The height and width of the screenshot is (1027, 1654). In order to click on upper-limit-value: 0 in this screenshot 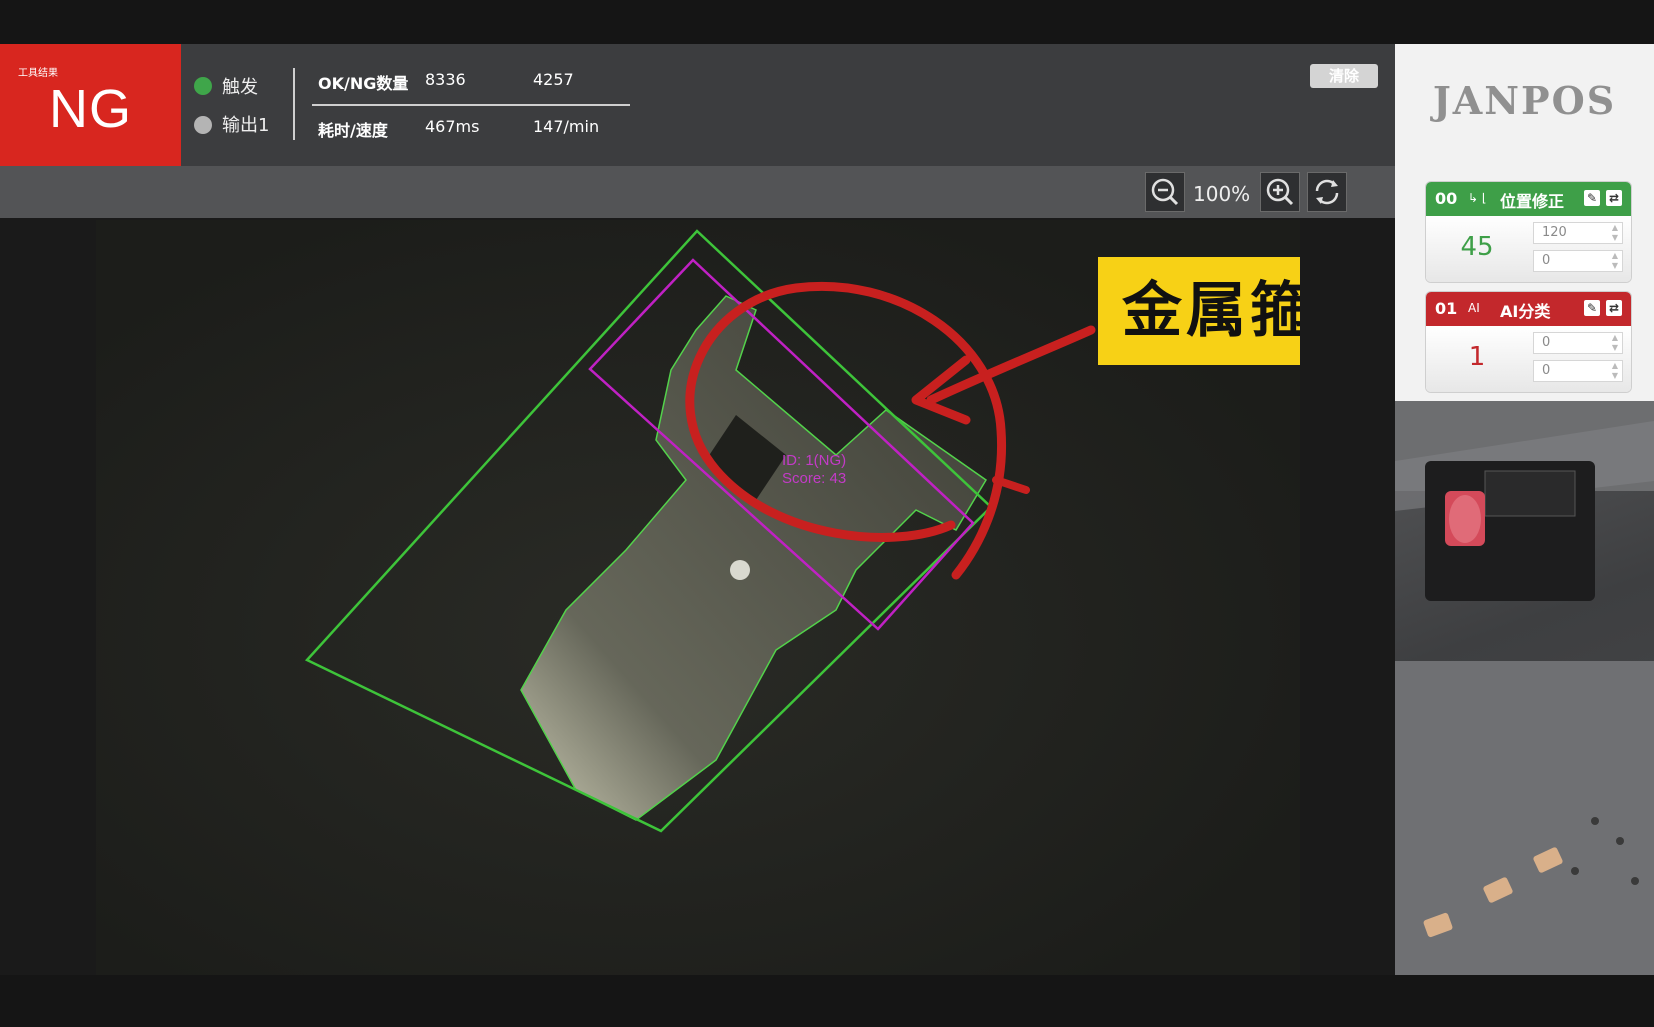, I will do `click(1546, 342)`.